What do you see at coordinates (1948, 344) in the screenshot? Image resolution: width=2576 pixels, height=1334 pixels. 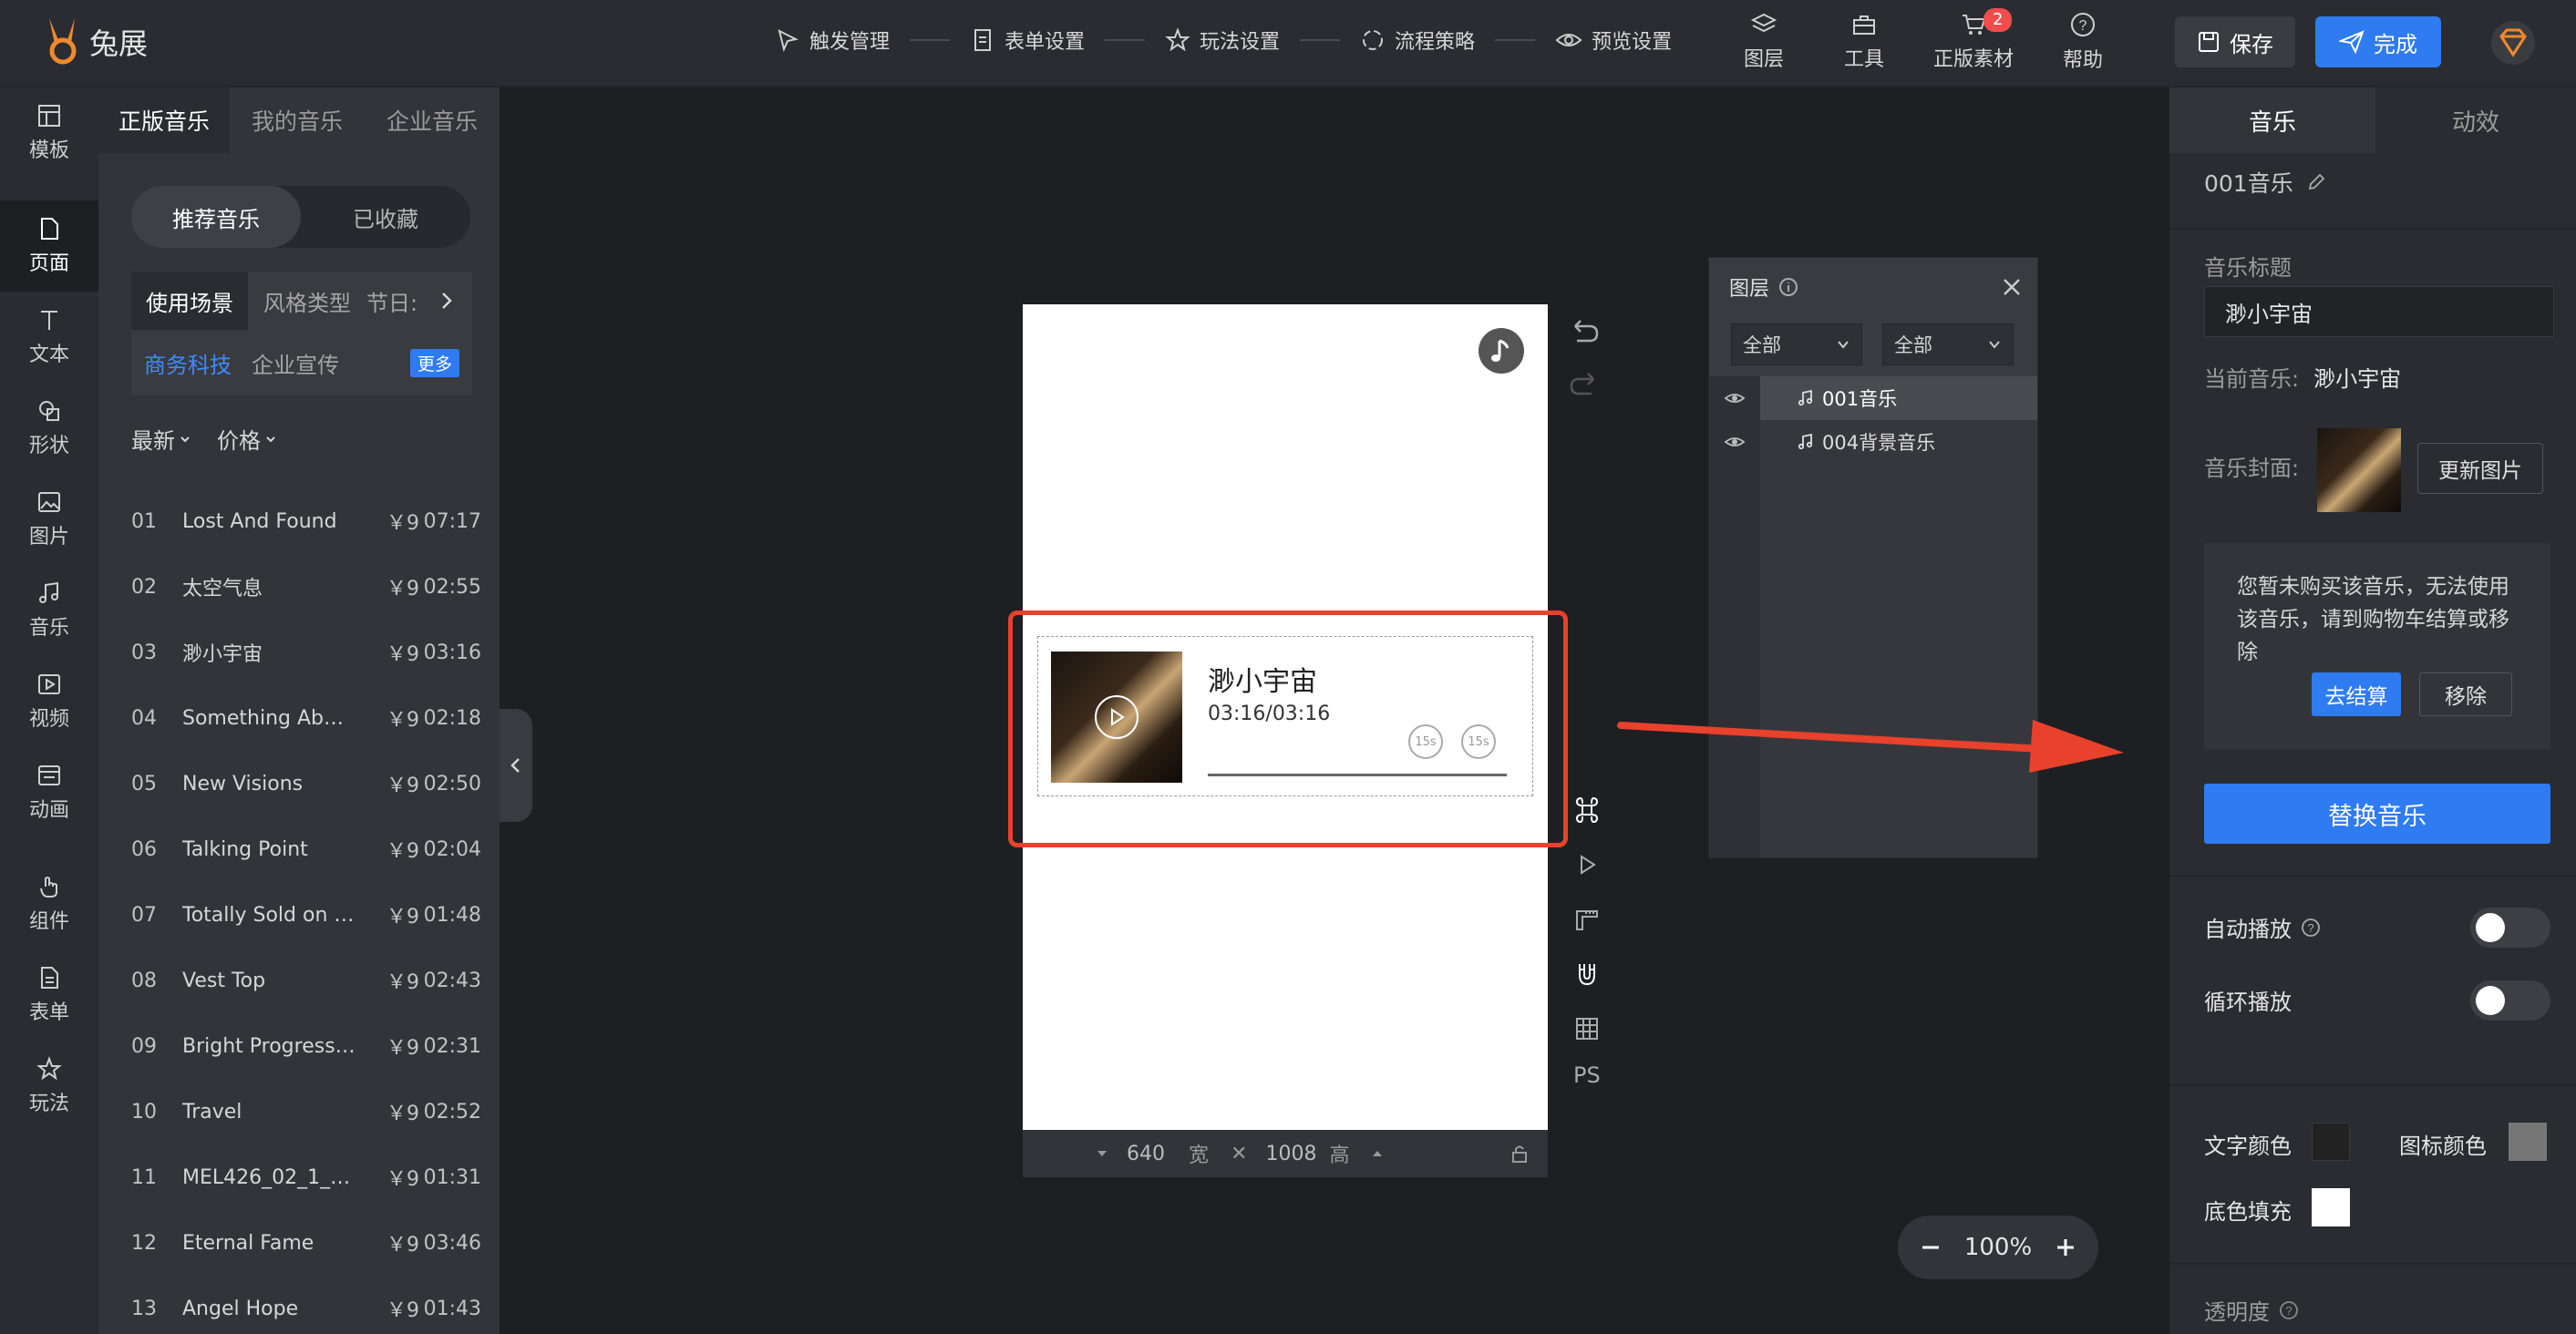 I see `layer-filter-2: 全部` at bounding box center [1948, 344].